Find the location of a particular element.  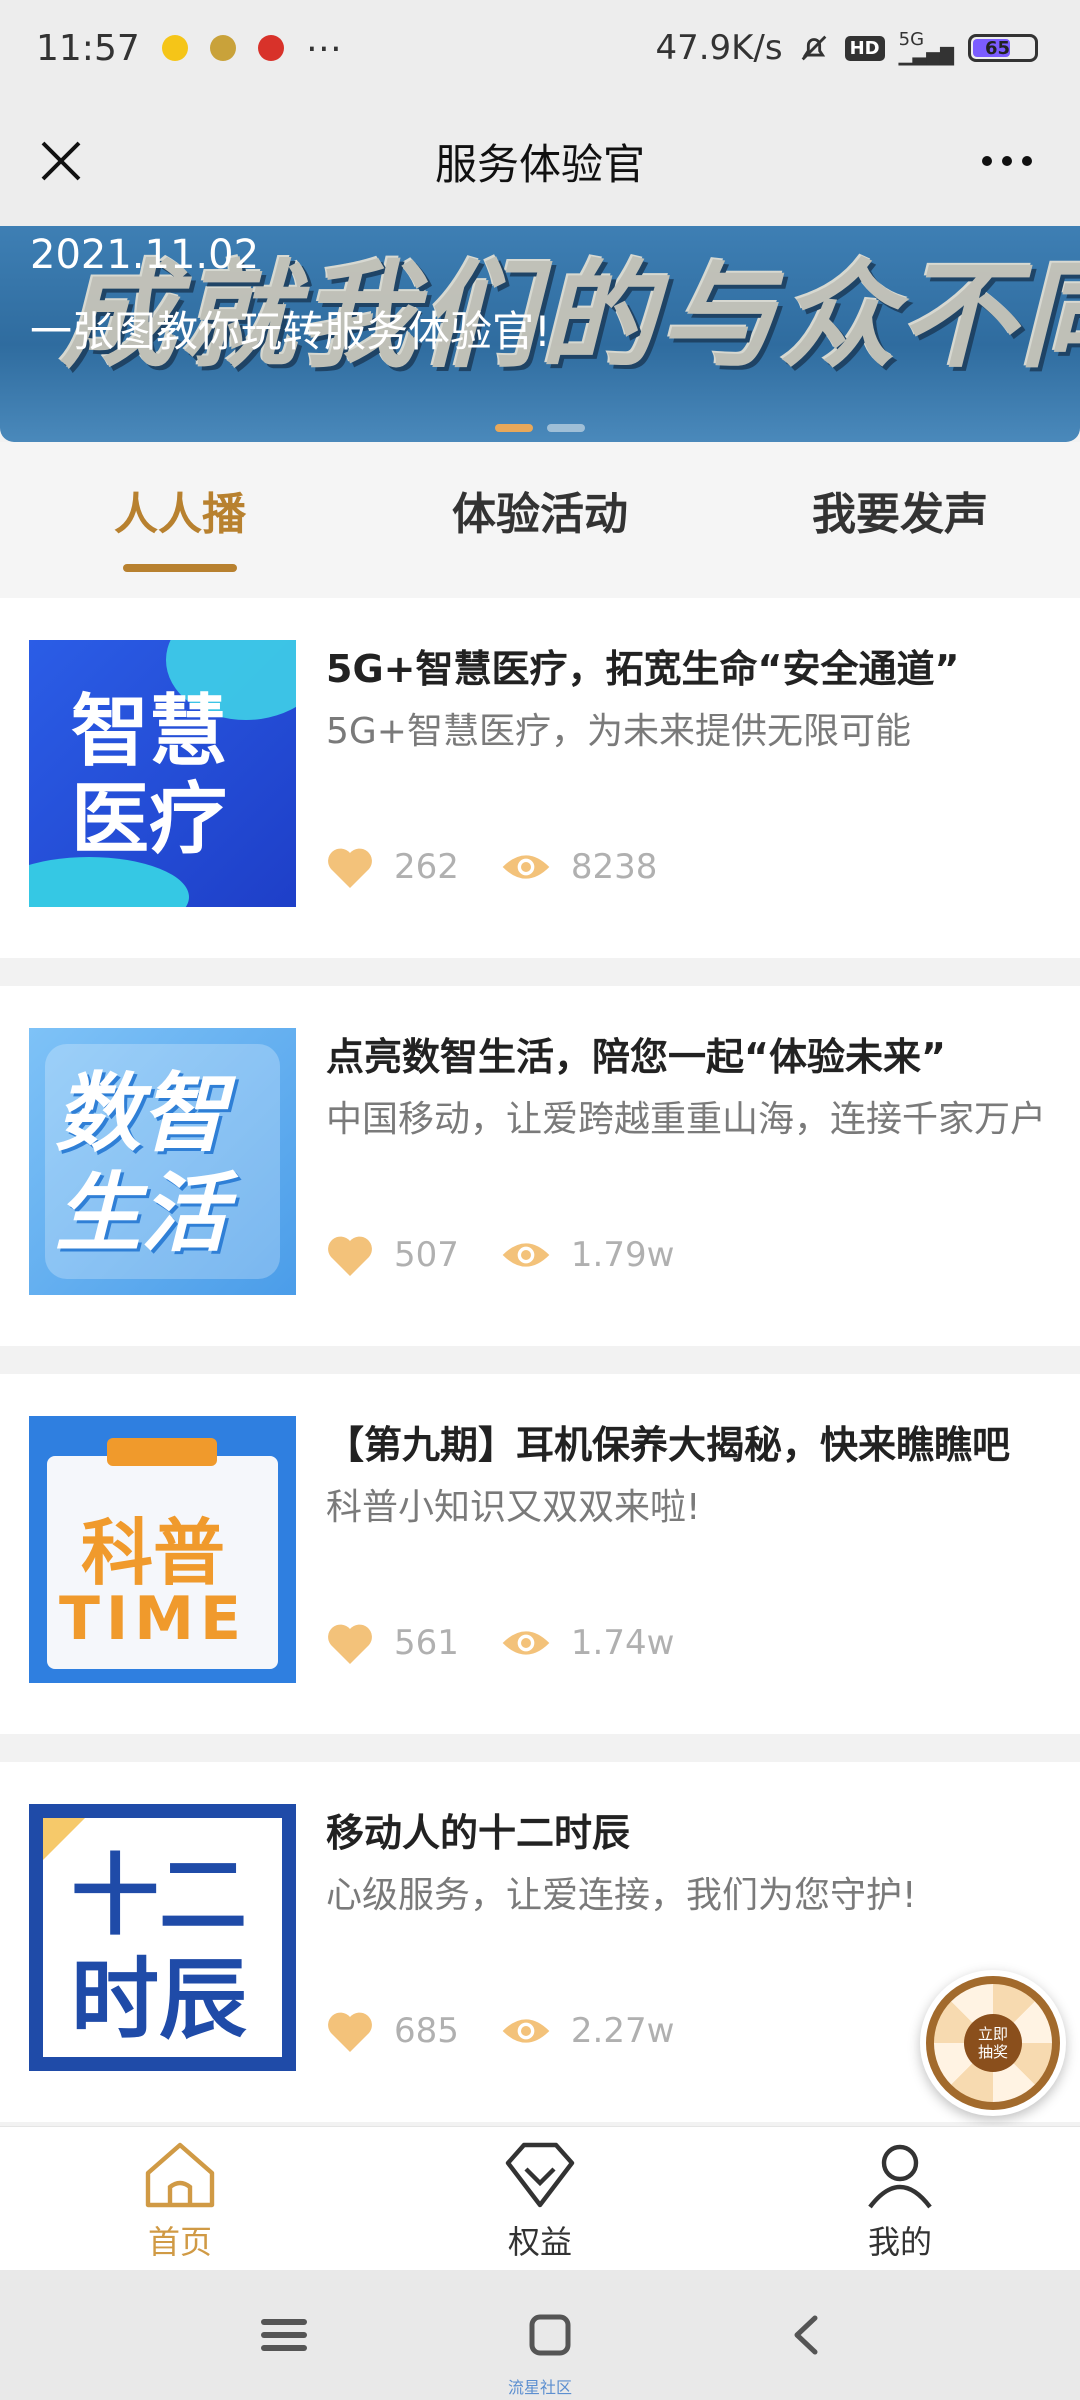

article-stats: 262 8238 is located at coordinates (512, 867).